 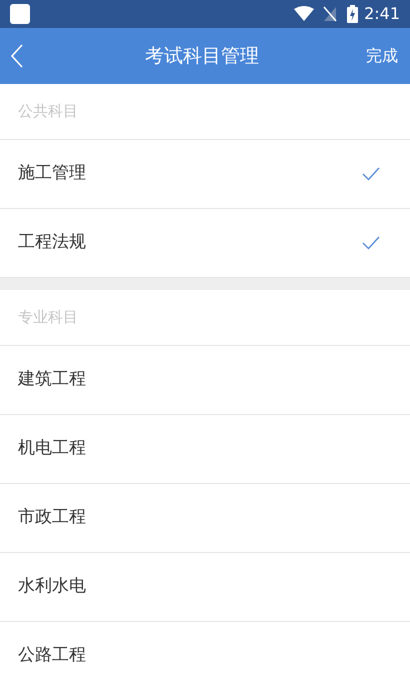 What do you see at coordinates (352, 14) in the screenshot?
I see `battery-icon` at bounding box center [352, 14].